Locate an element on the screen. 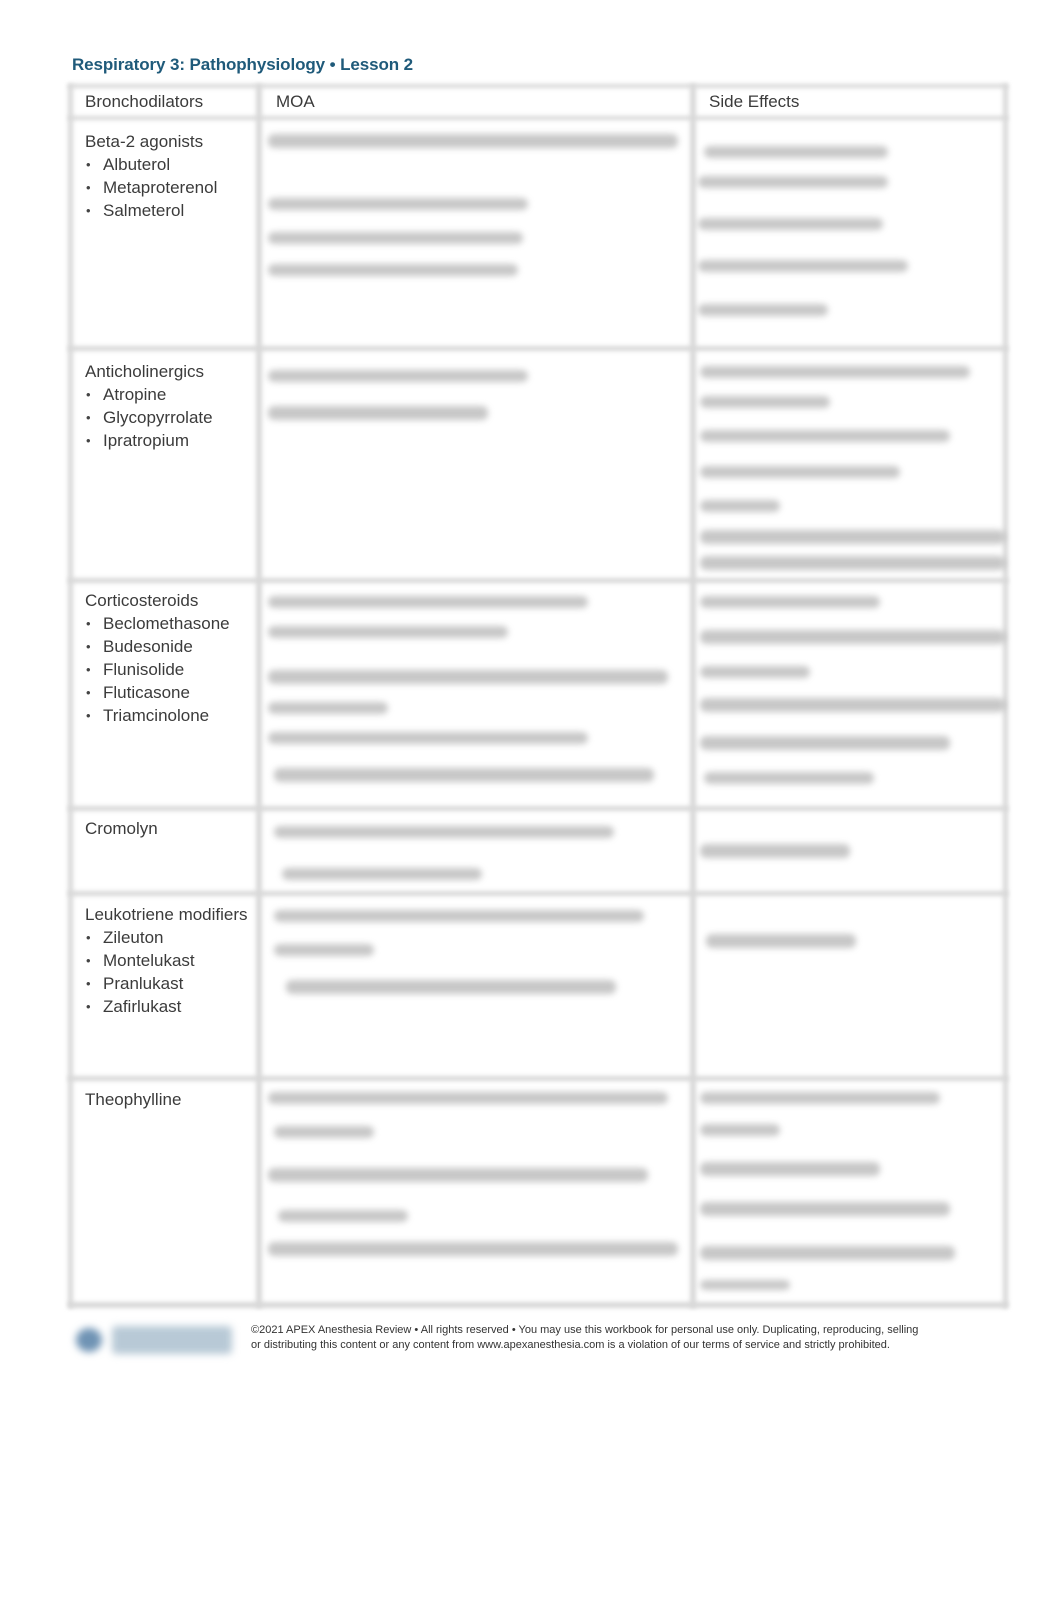  table-border-left is located at coordinates (70, 696).